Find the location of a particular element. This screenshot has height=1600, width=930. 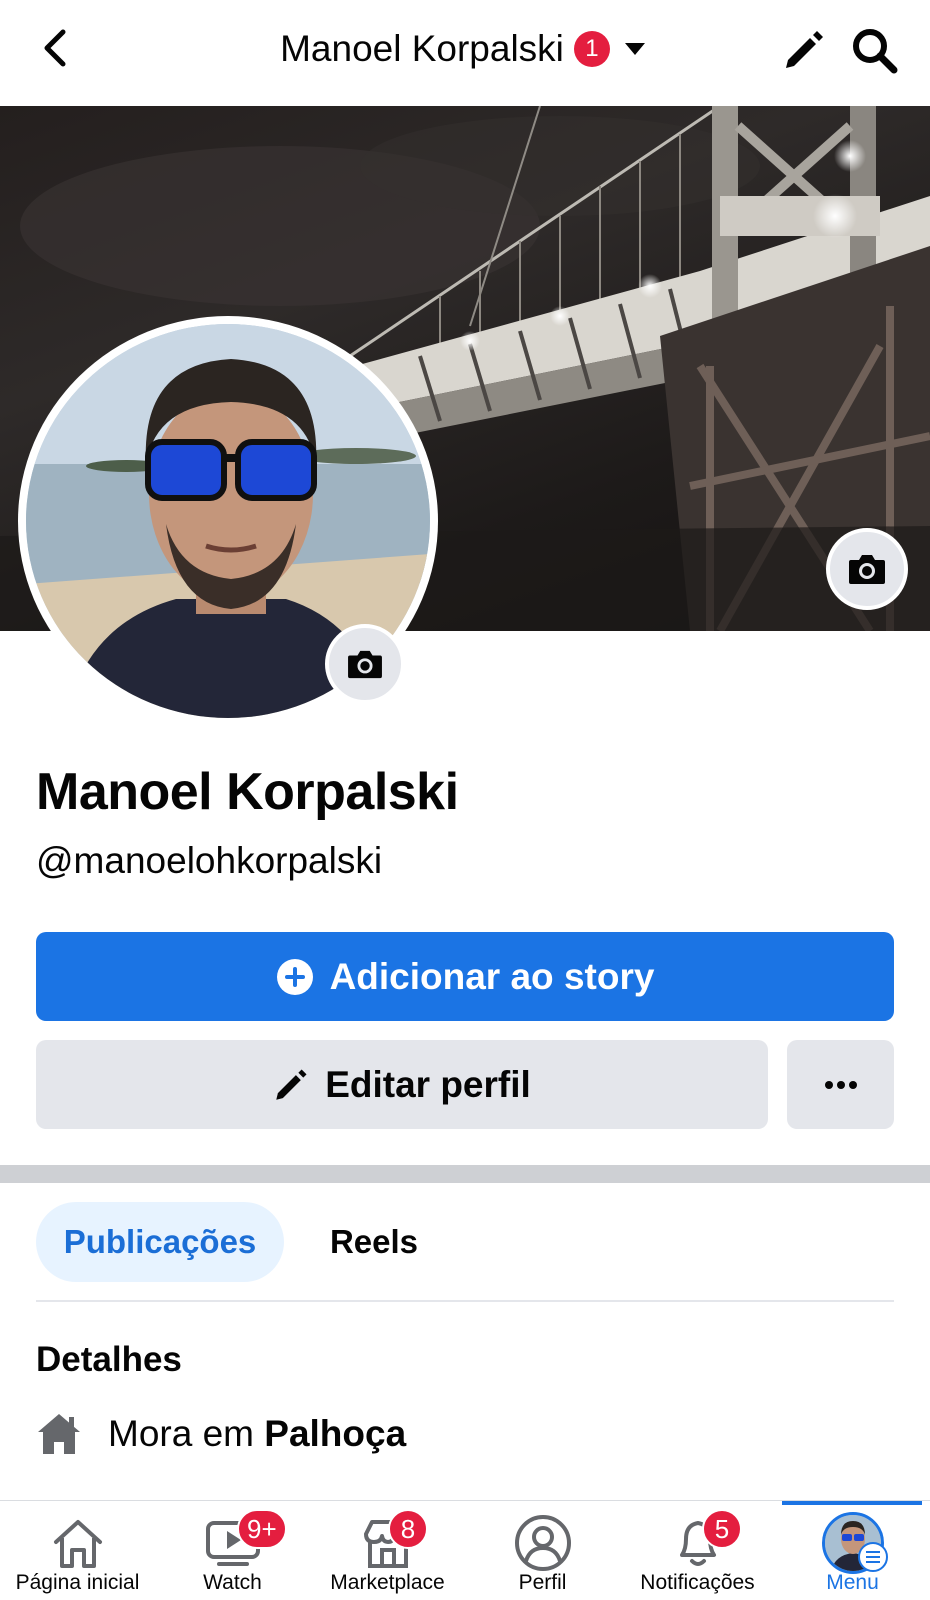

search-icon is located at coordinates (875, 51).